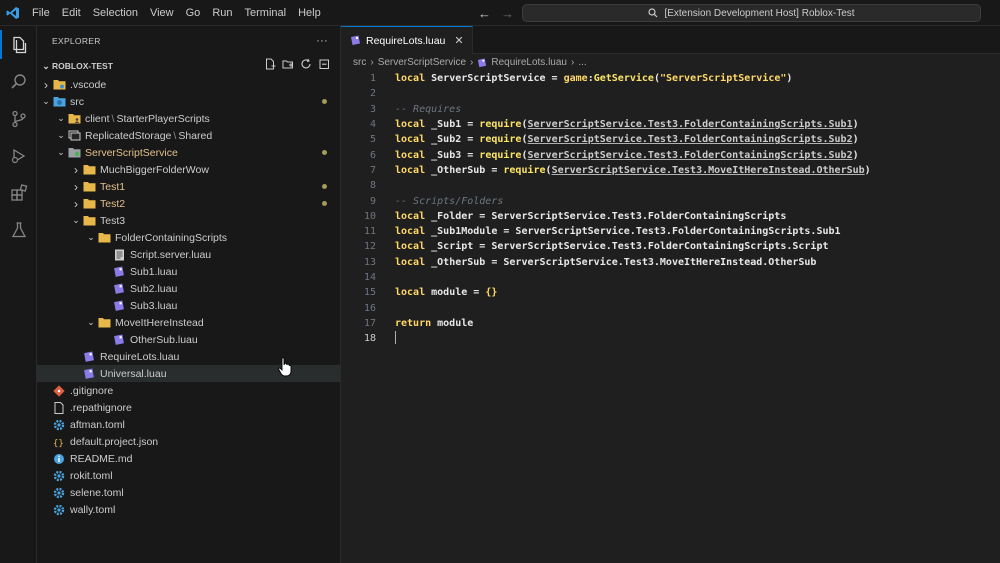 Image resolution: width=1000 pixels, height=563 pixels. What do you see at coordinates (372, 94) in the screenshot?
I see `line-number: 2` at bounding box center [372, 94].